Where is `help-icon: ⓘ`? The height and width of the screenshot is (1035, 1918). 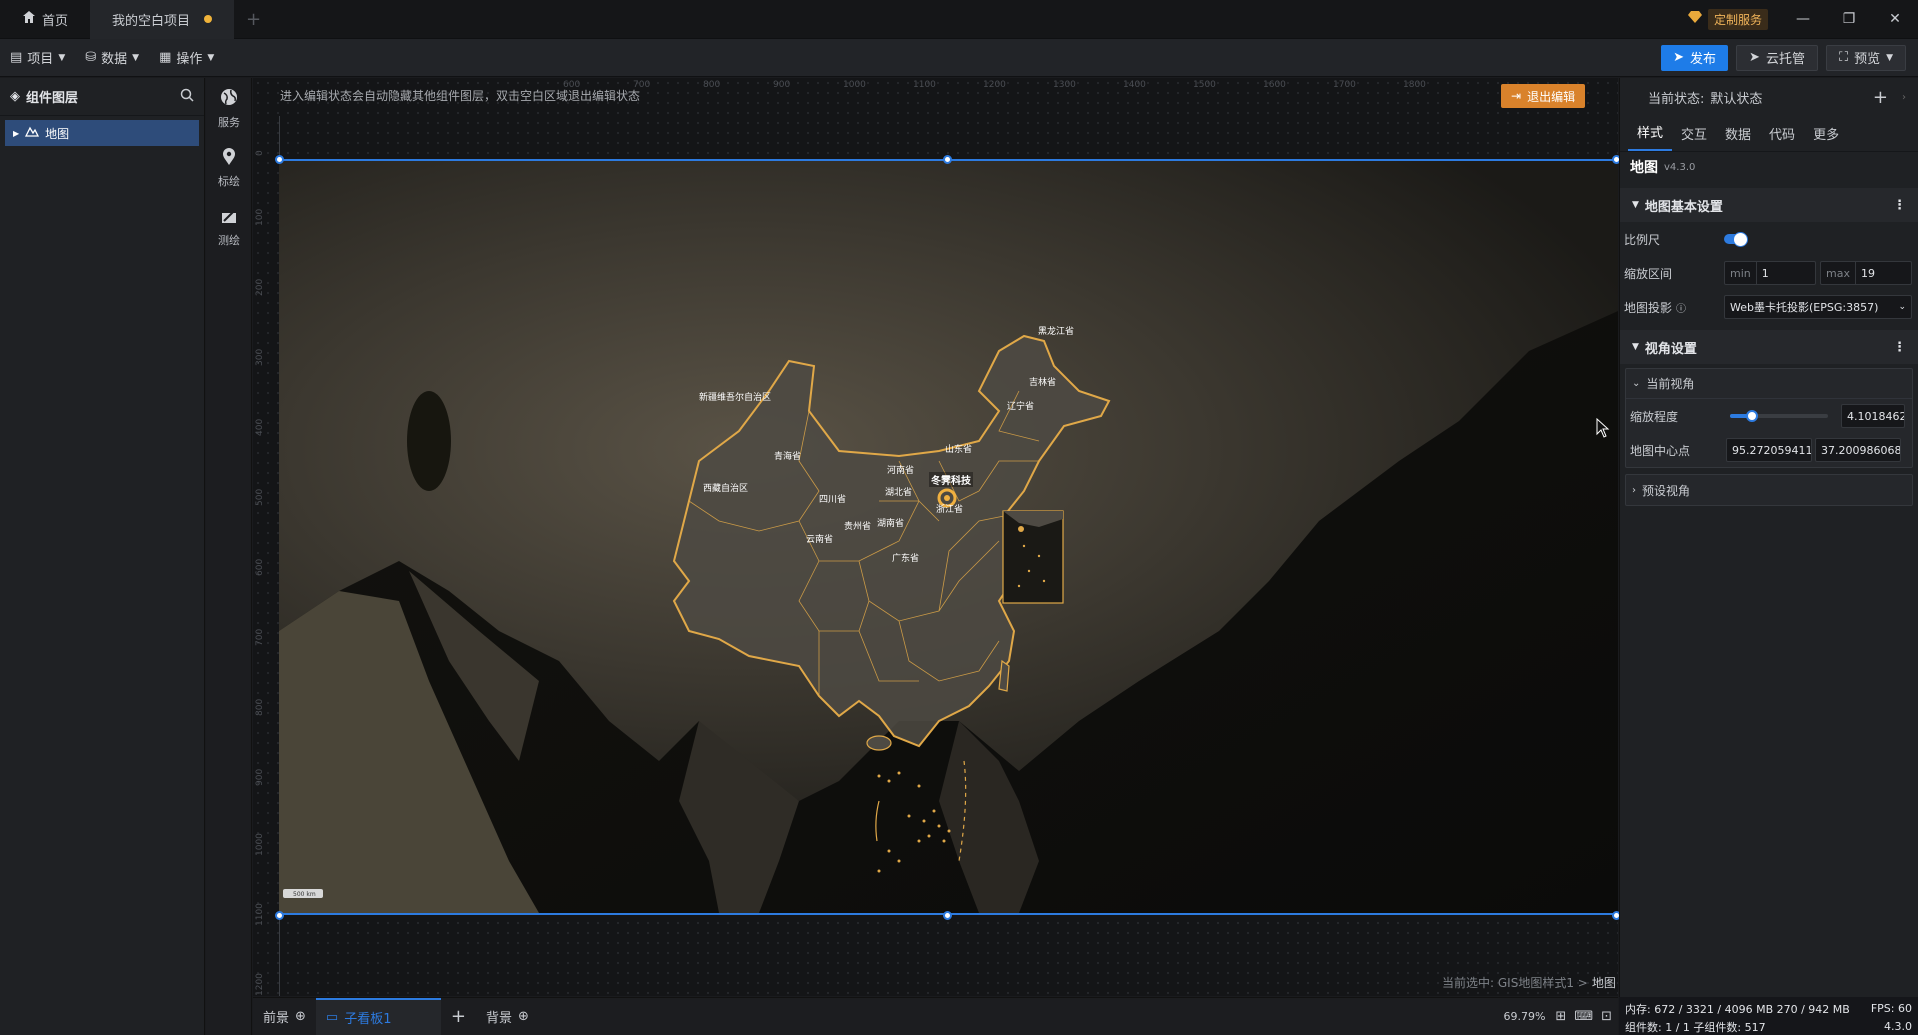
help-icon: ⓘ is located at coordinates (1681, 307).